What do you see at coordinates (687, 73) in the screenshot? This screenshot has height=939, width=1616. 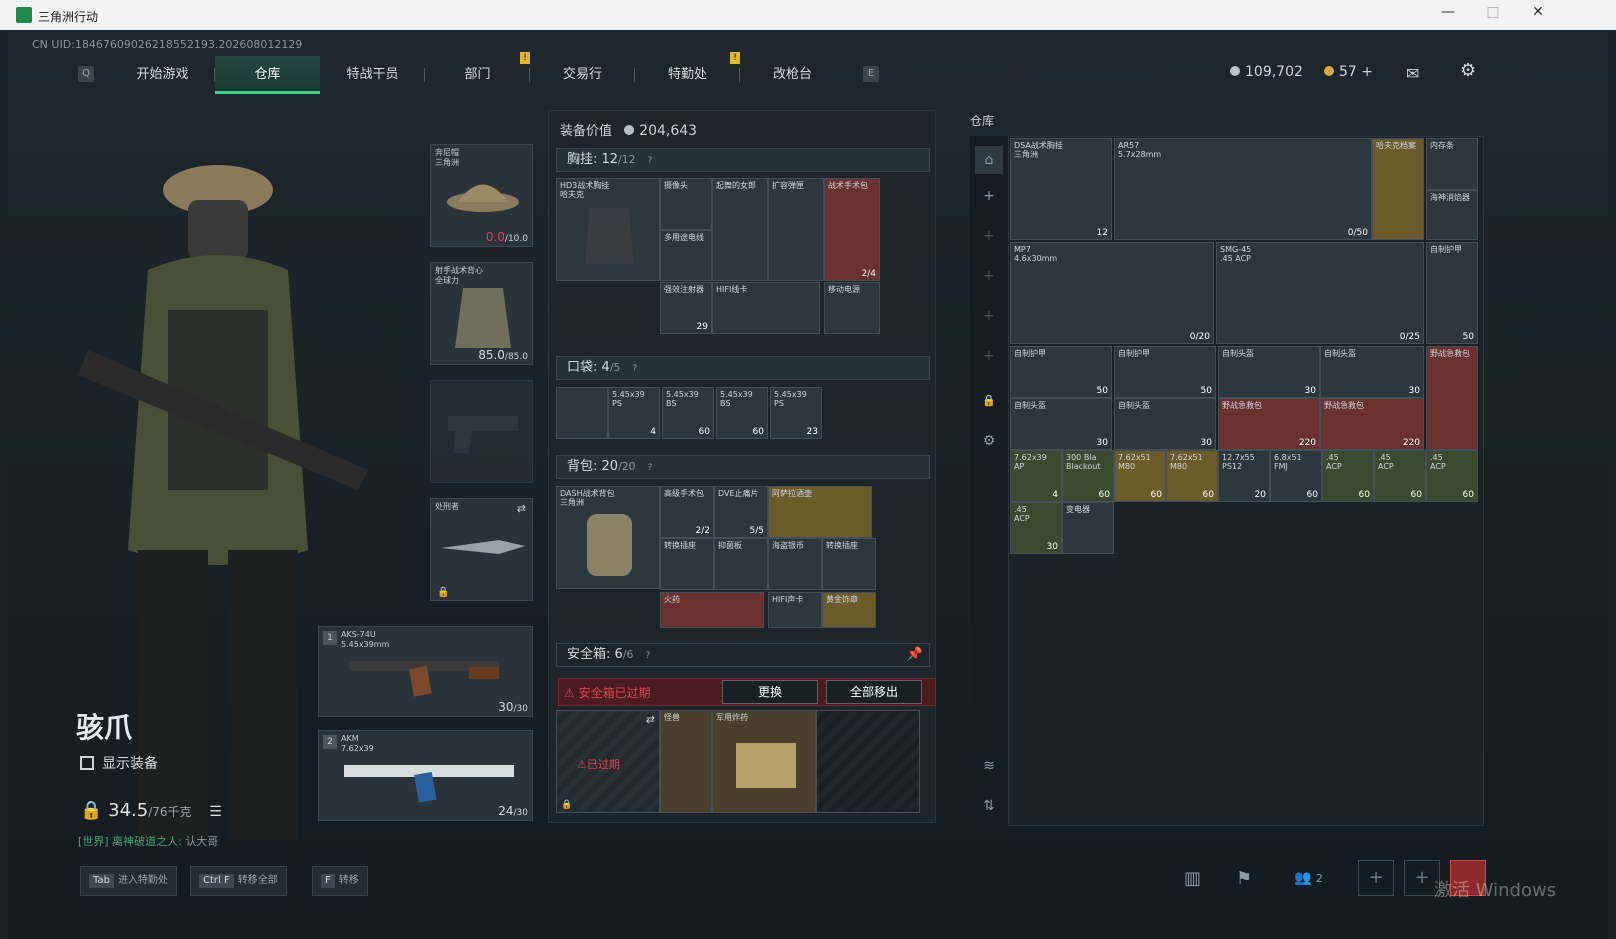 I see `tab-special-ops: 特勤处!` at bounding box center [687, 73].